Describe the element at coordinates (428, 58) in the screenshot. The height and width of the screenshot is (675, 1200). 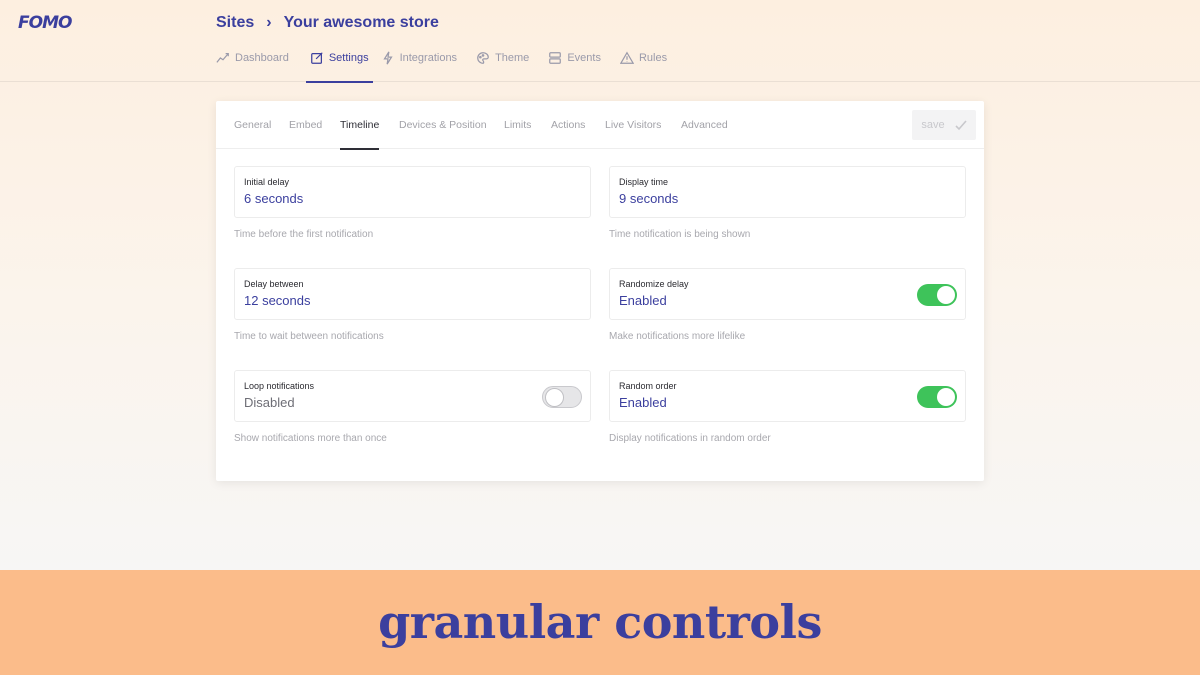
I see `nav-integrations-label: Integrations` at that location.